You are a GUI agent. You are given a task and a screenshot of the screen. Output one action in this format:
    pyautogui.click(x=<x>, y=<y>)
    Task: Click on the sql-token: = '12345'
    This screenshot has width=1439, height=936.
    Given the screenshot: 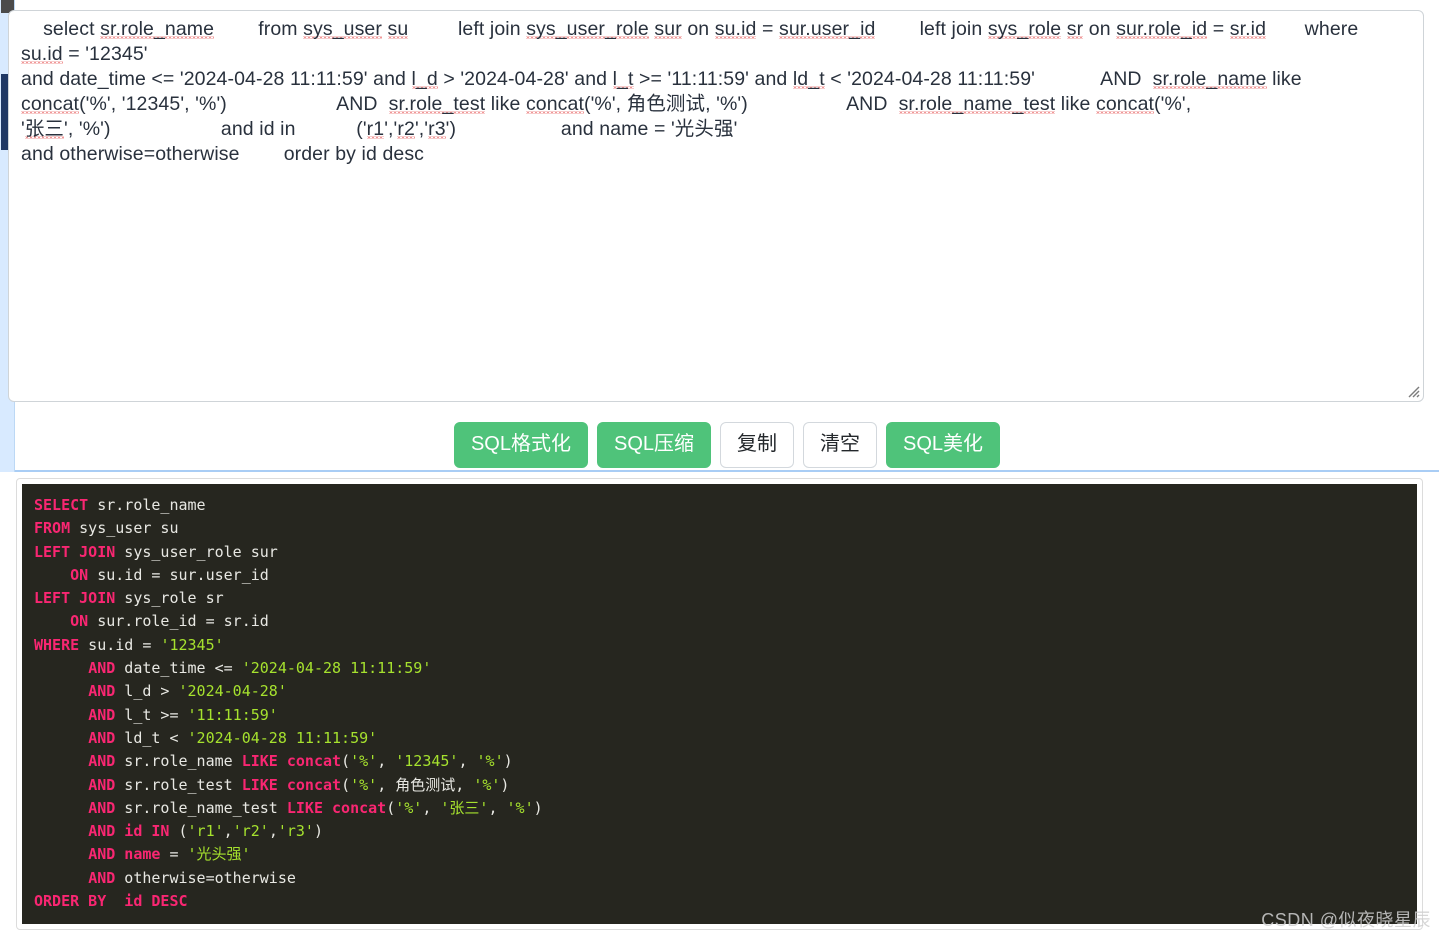 What is the action you would take?
    pyautogui.click(x=105, y=54)
    